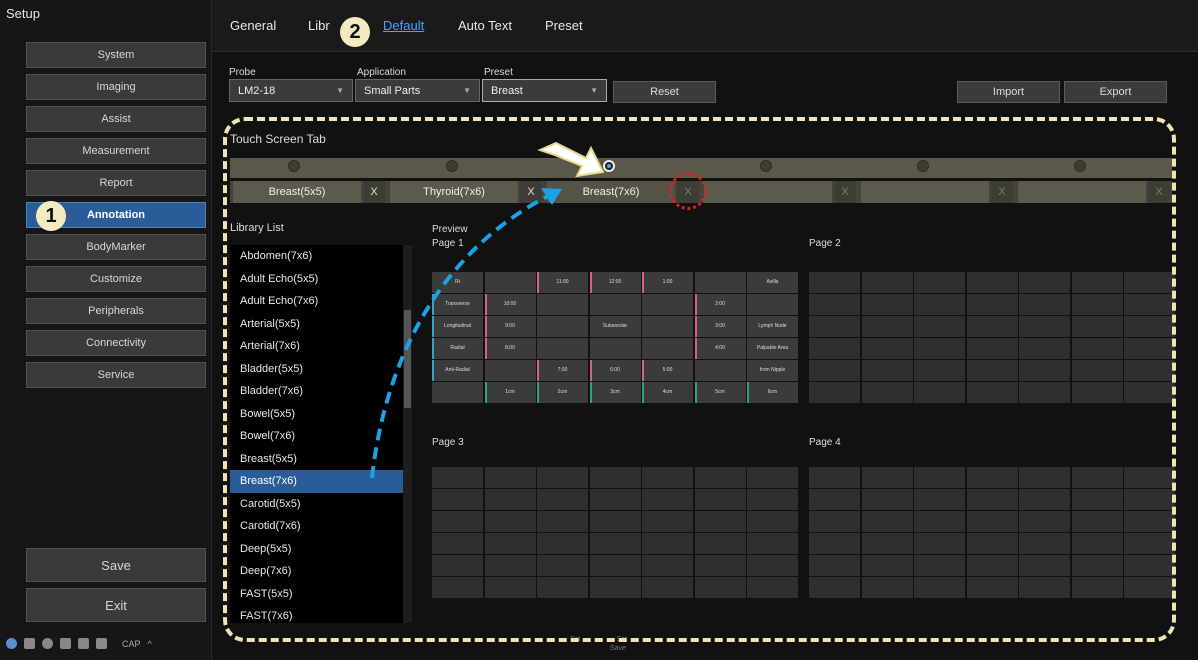  Describe the element at coordinates (253, 25) in the screenshot. I see `tab-general: General` at that location.